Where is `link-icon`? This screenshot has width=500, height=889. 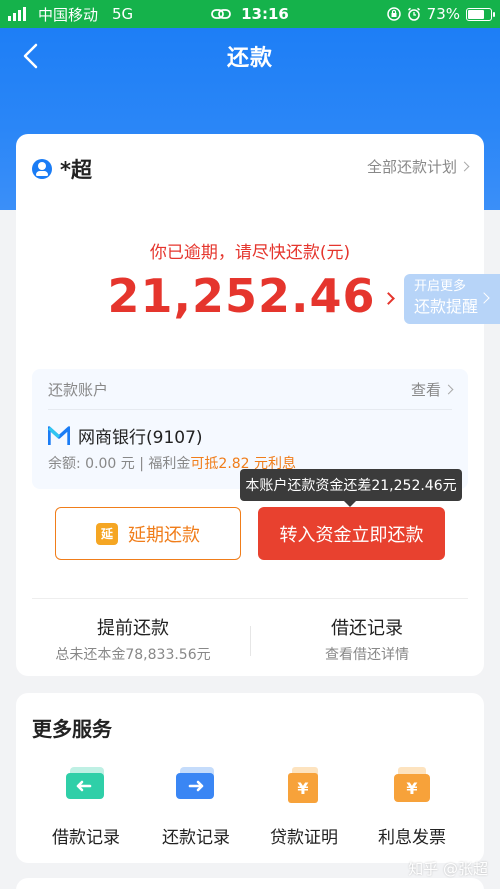 link-icon is located at coordinates (221, 14).